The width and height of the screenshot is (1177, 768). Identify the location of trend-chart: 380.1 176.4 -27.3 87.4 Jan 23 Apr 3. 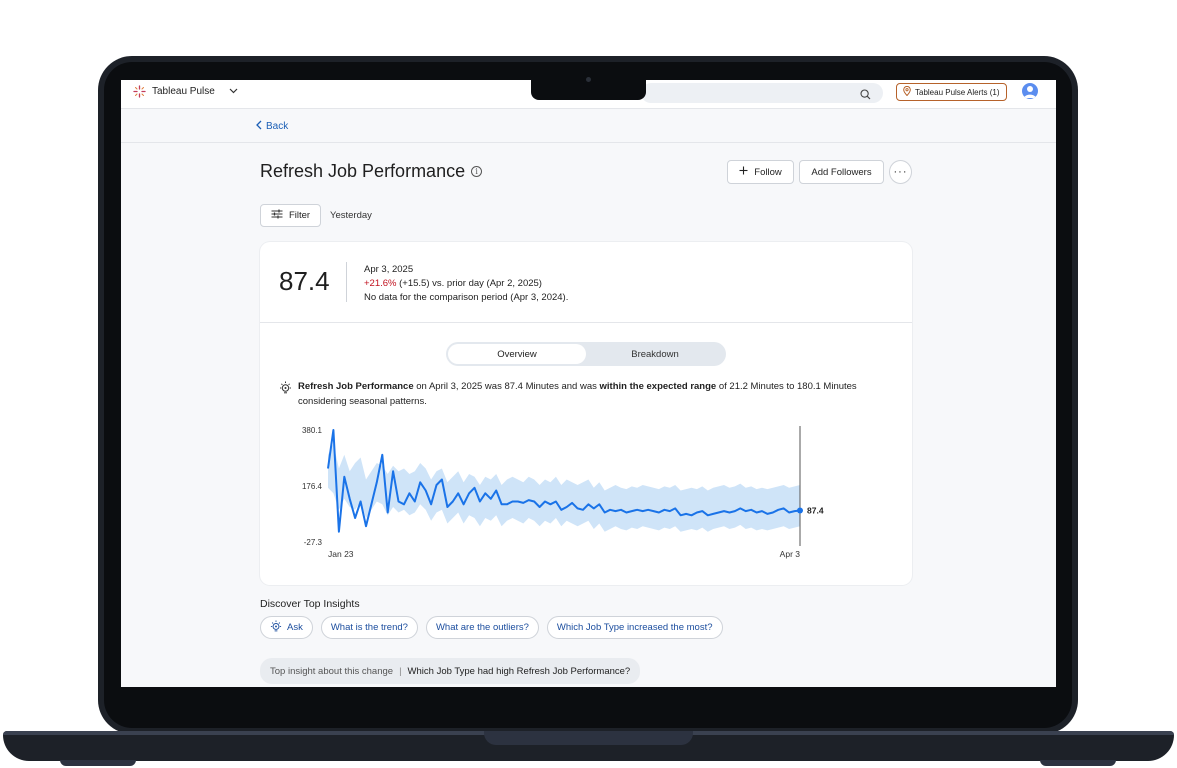
(563, 492).